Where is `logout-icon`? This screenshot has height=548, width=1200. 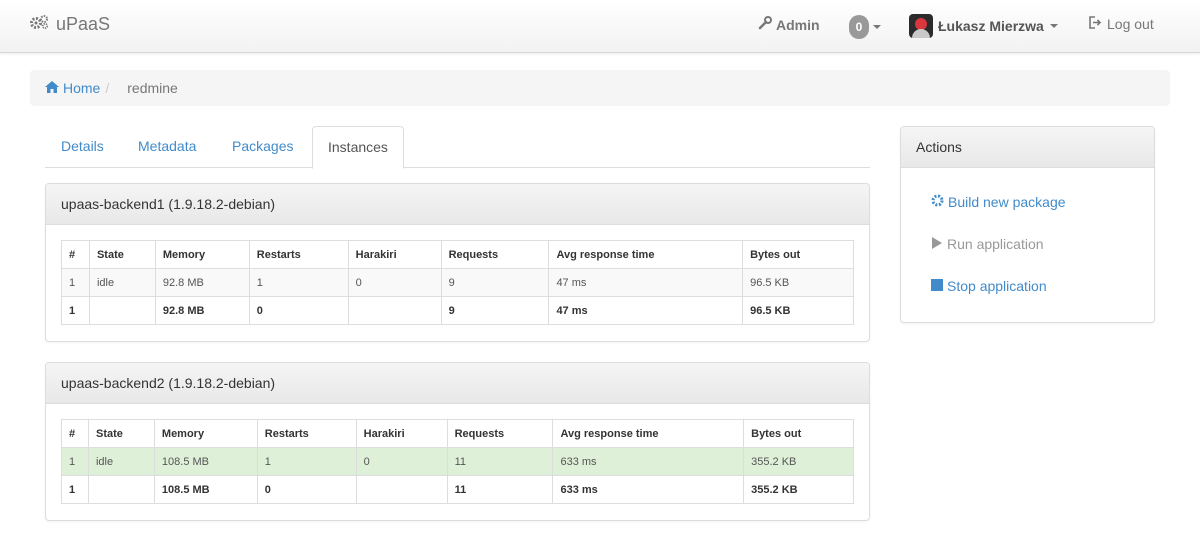 logout-icon is located at coordinates (1098, 24).